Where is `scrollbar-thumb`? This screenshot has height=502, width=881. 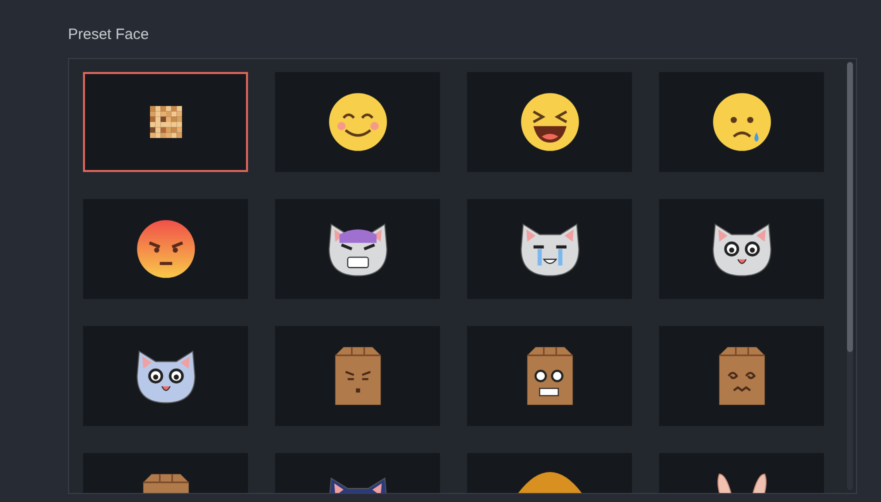 scrollbar-thumb is located at coordinates (850, 207).